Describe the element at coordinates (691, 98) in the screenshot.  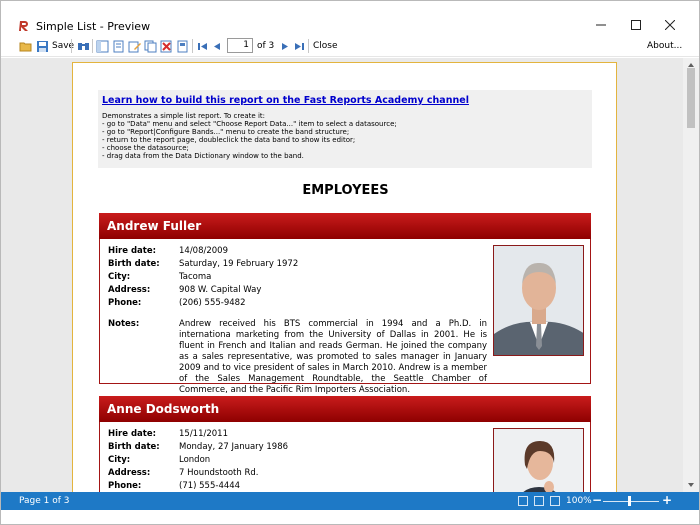
I see `scroll-thumb` at that location.